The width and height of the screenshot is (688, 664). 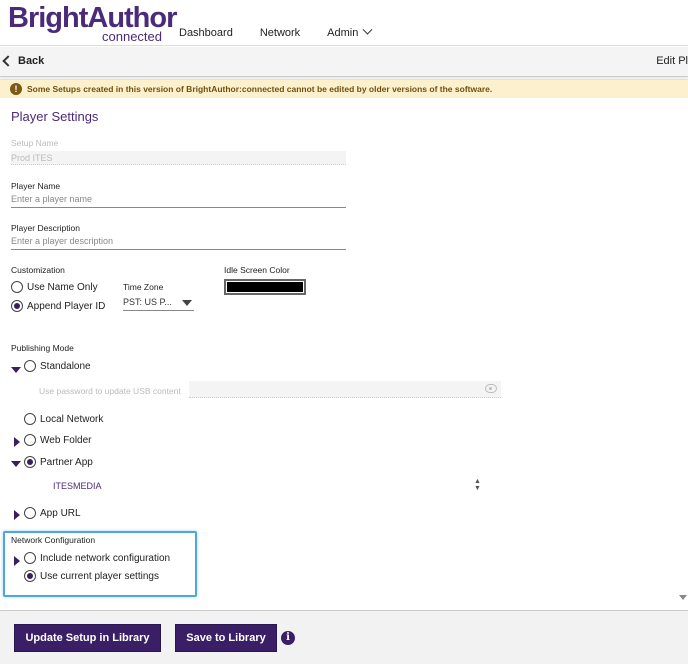 What do you see at coordinates (36, 186) in the screenshot?
I see `player-name-label: Player Name` at bounding box center [36, 186].